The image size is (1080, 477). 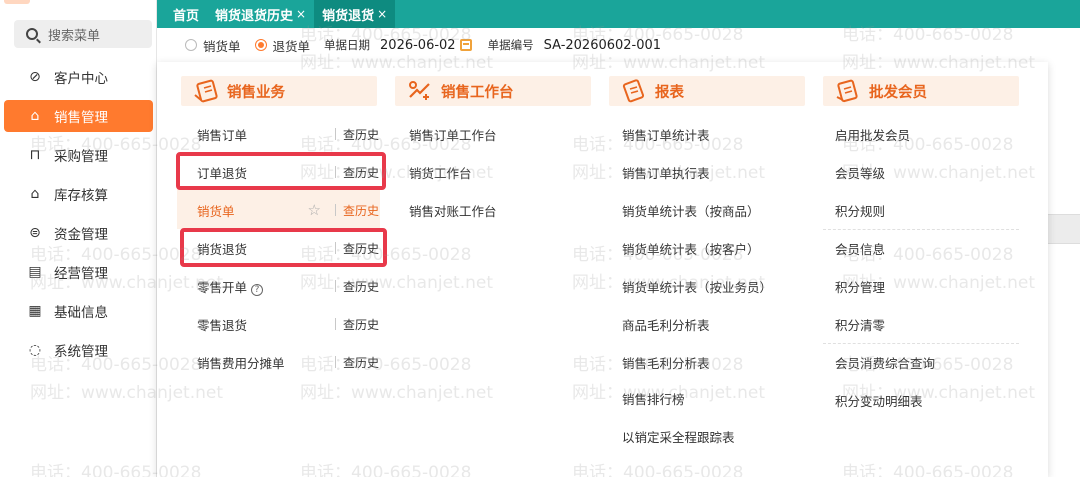 I want to click on sidebar-item-system: ◌ 系统管理, so click(x=78, y=350).